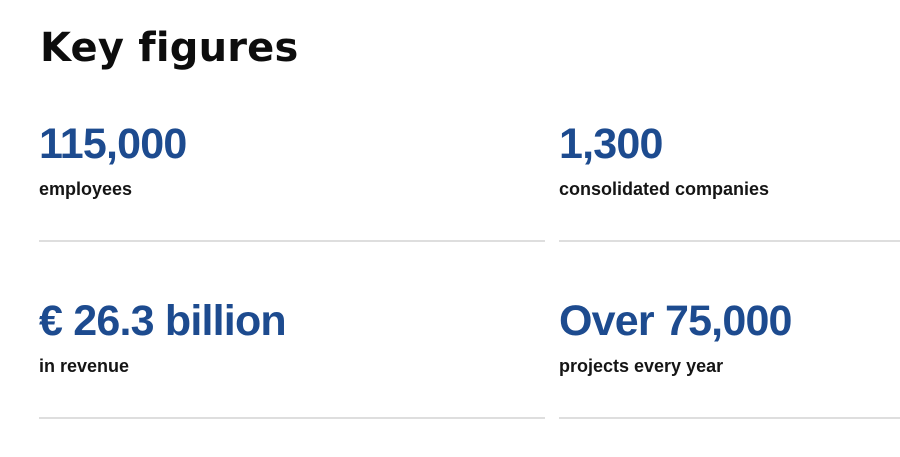 The image size is (900, 457). What do you see at coordinates (169, 48) in the screenshot?
I see `page-title: Key figures` at bounding box center [169, 48].